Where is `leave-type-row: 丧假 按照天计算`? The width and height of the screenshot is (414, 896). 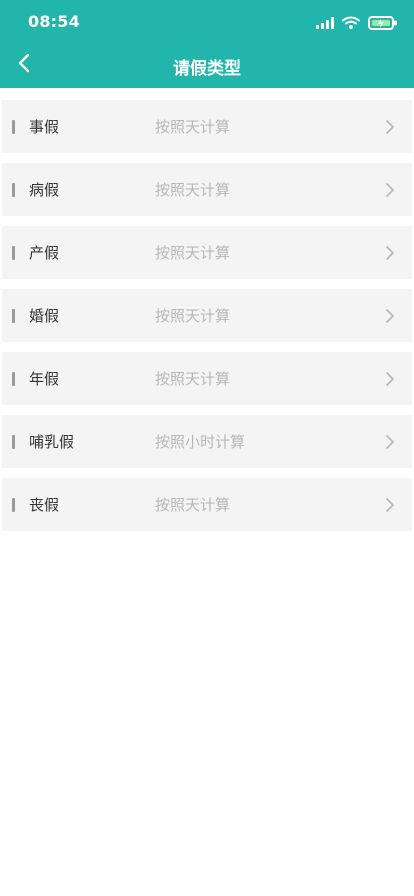 leave-type-row: 丧假 按照天计算 is located at coordinates (207, 504).